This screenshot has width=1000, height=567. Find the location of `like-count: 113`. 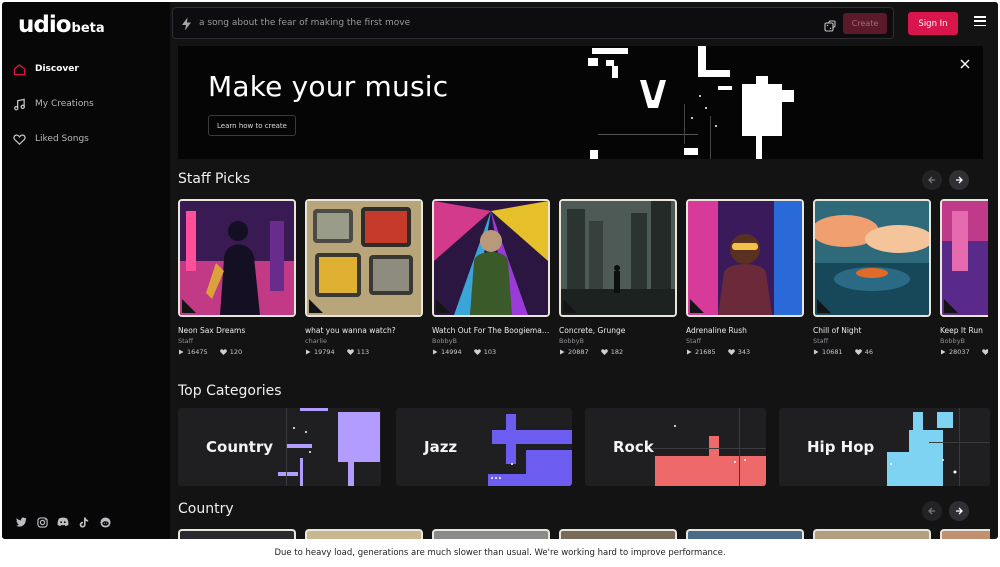

like-count: 113 is located at coordinates (363, 352).